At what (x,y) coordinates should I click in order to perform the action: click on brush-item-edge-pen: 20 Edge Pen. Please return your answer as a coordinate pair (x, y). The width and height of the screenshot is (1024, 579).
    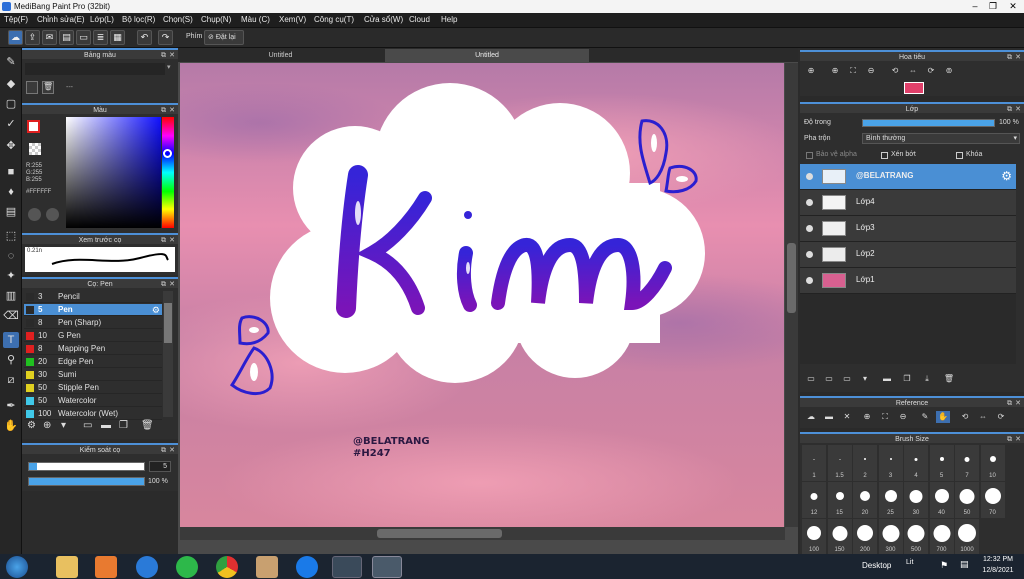
    Looking at the image, I should click on (93, 362).